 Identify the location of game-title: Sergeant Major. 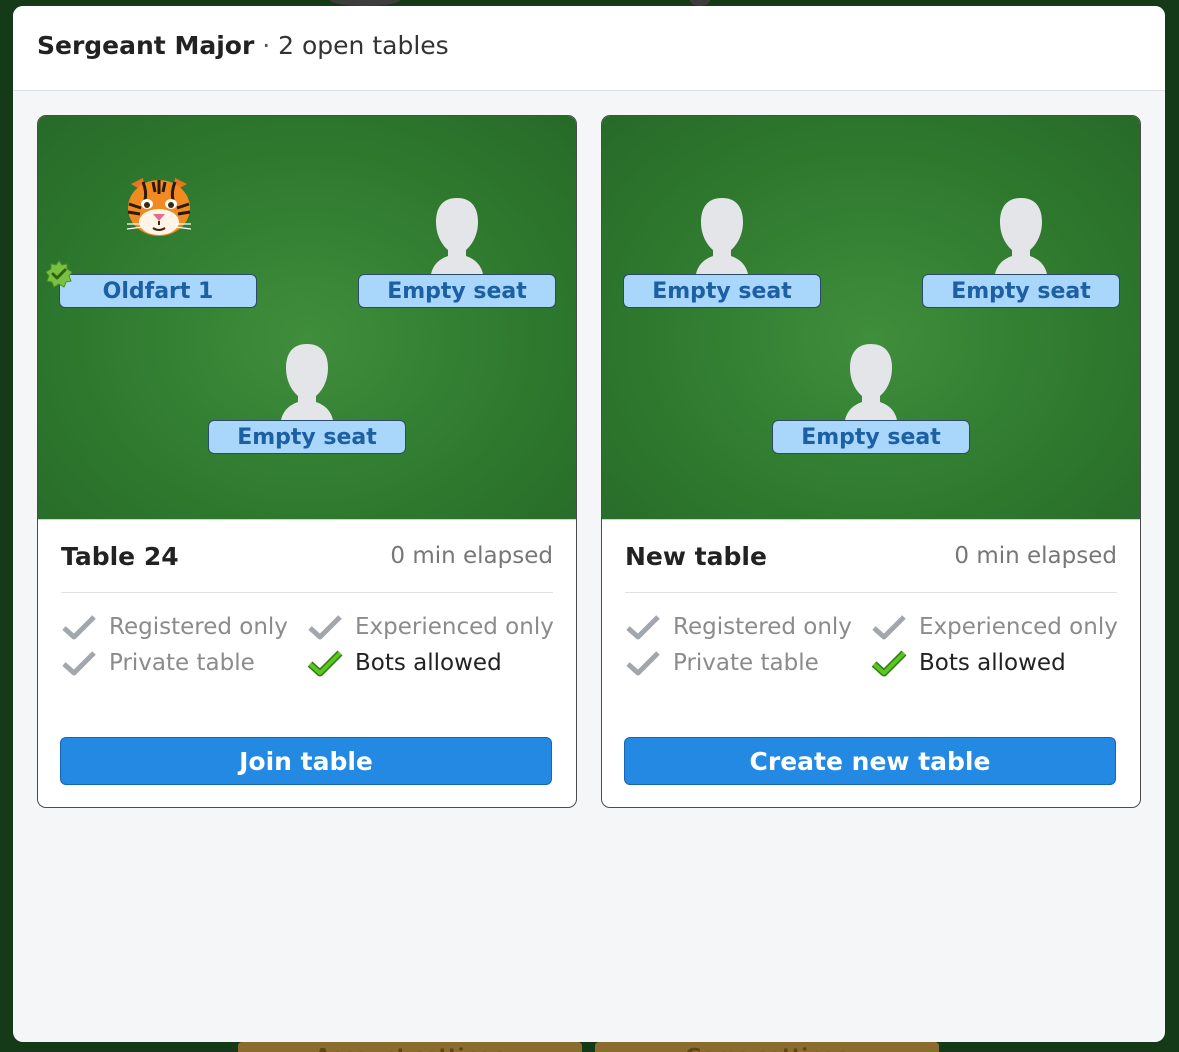
(146, 45).